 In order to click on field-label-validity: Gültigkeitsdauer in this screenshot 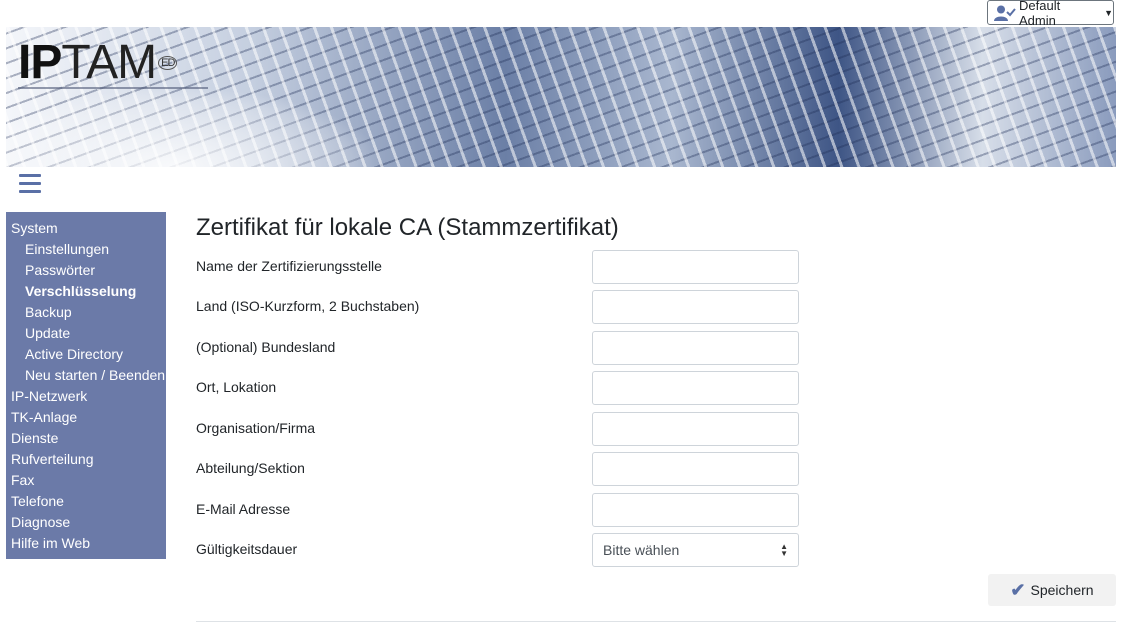, I will do `click(247, 549)`.